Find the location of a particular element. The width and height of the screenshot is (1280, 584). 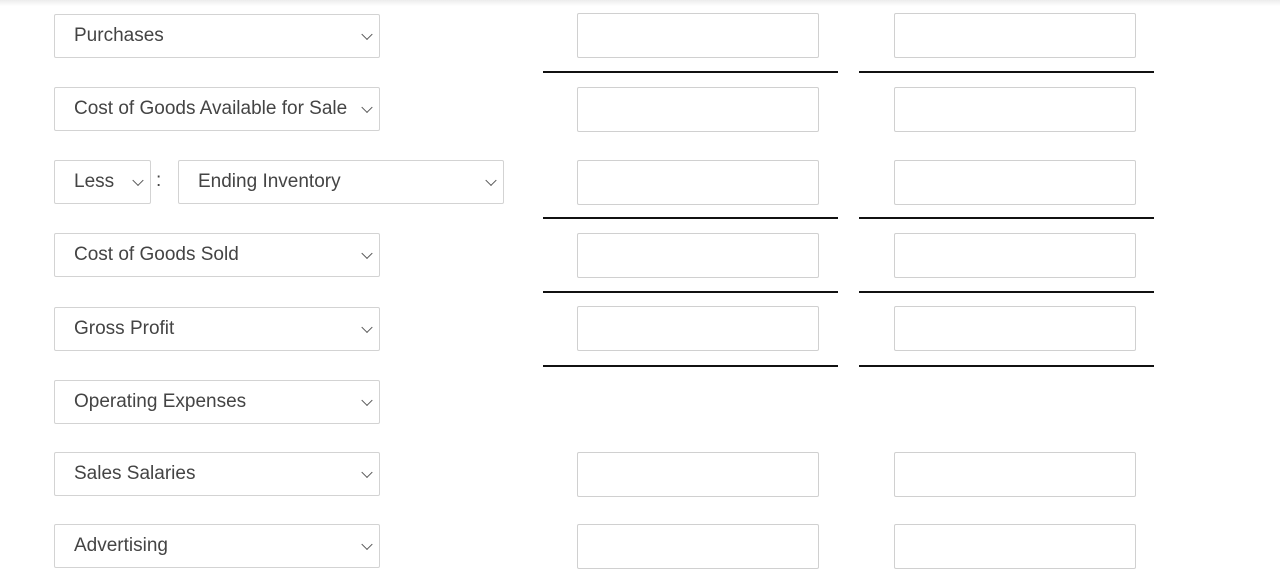

amount-input-col2-row2 is located at coordinates (1015, 109).